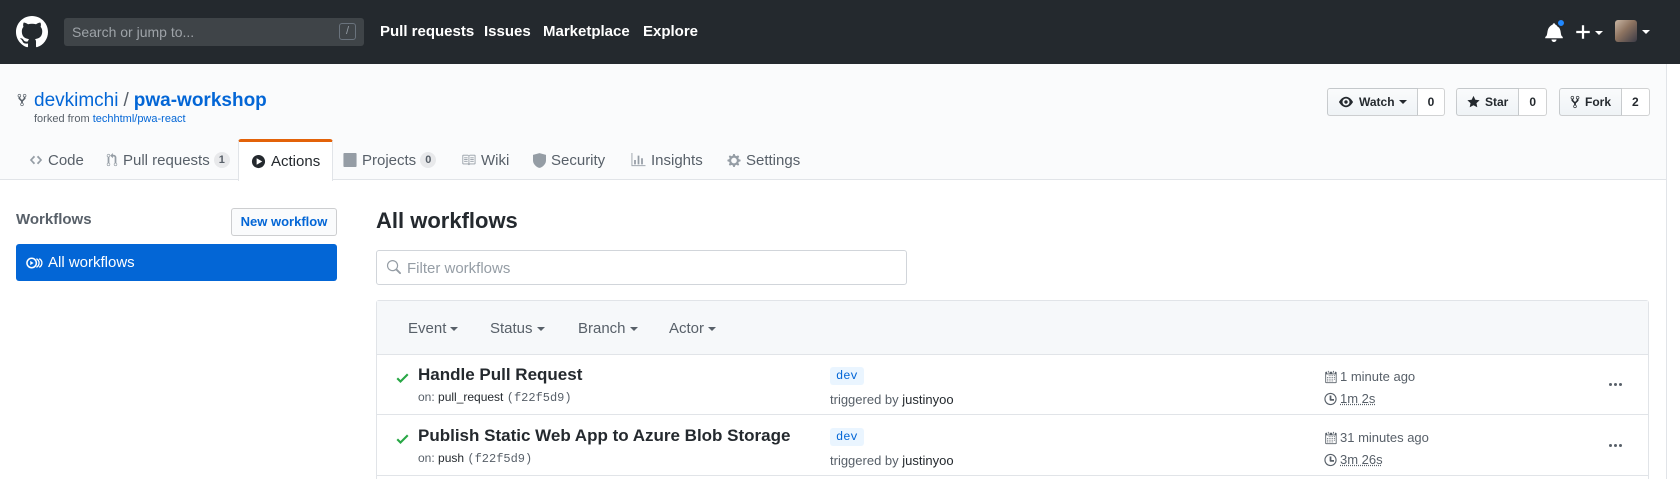 This screenshot has height=479, width=1680. What do you see at coordinates (667, 160) in the screenshot?
I see `tab-insights: Insights` at bounding box center [667, 160].